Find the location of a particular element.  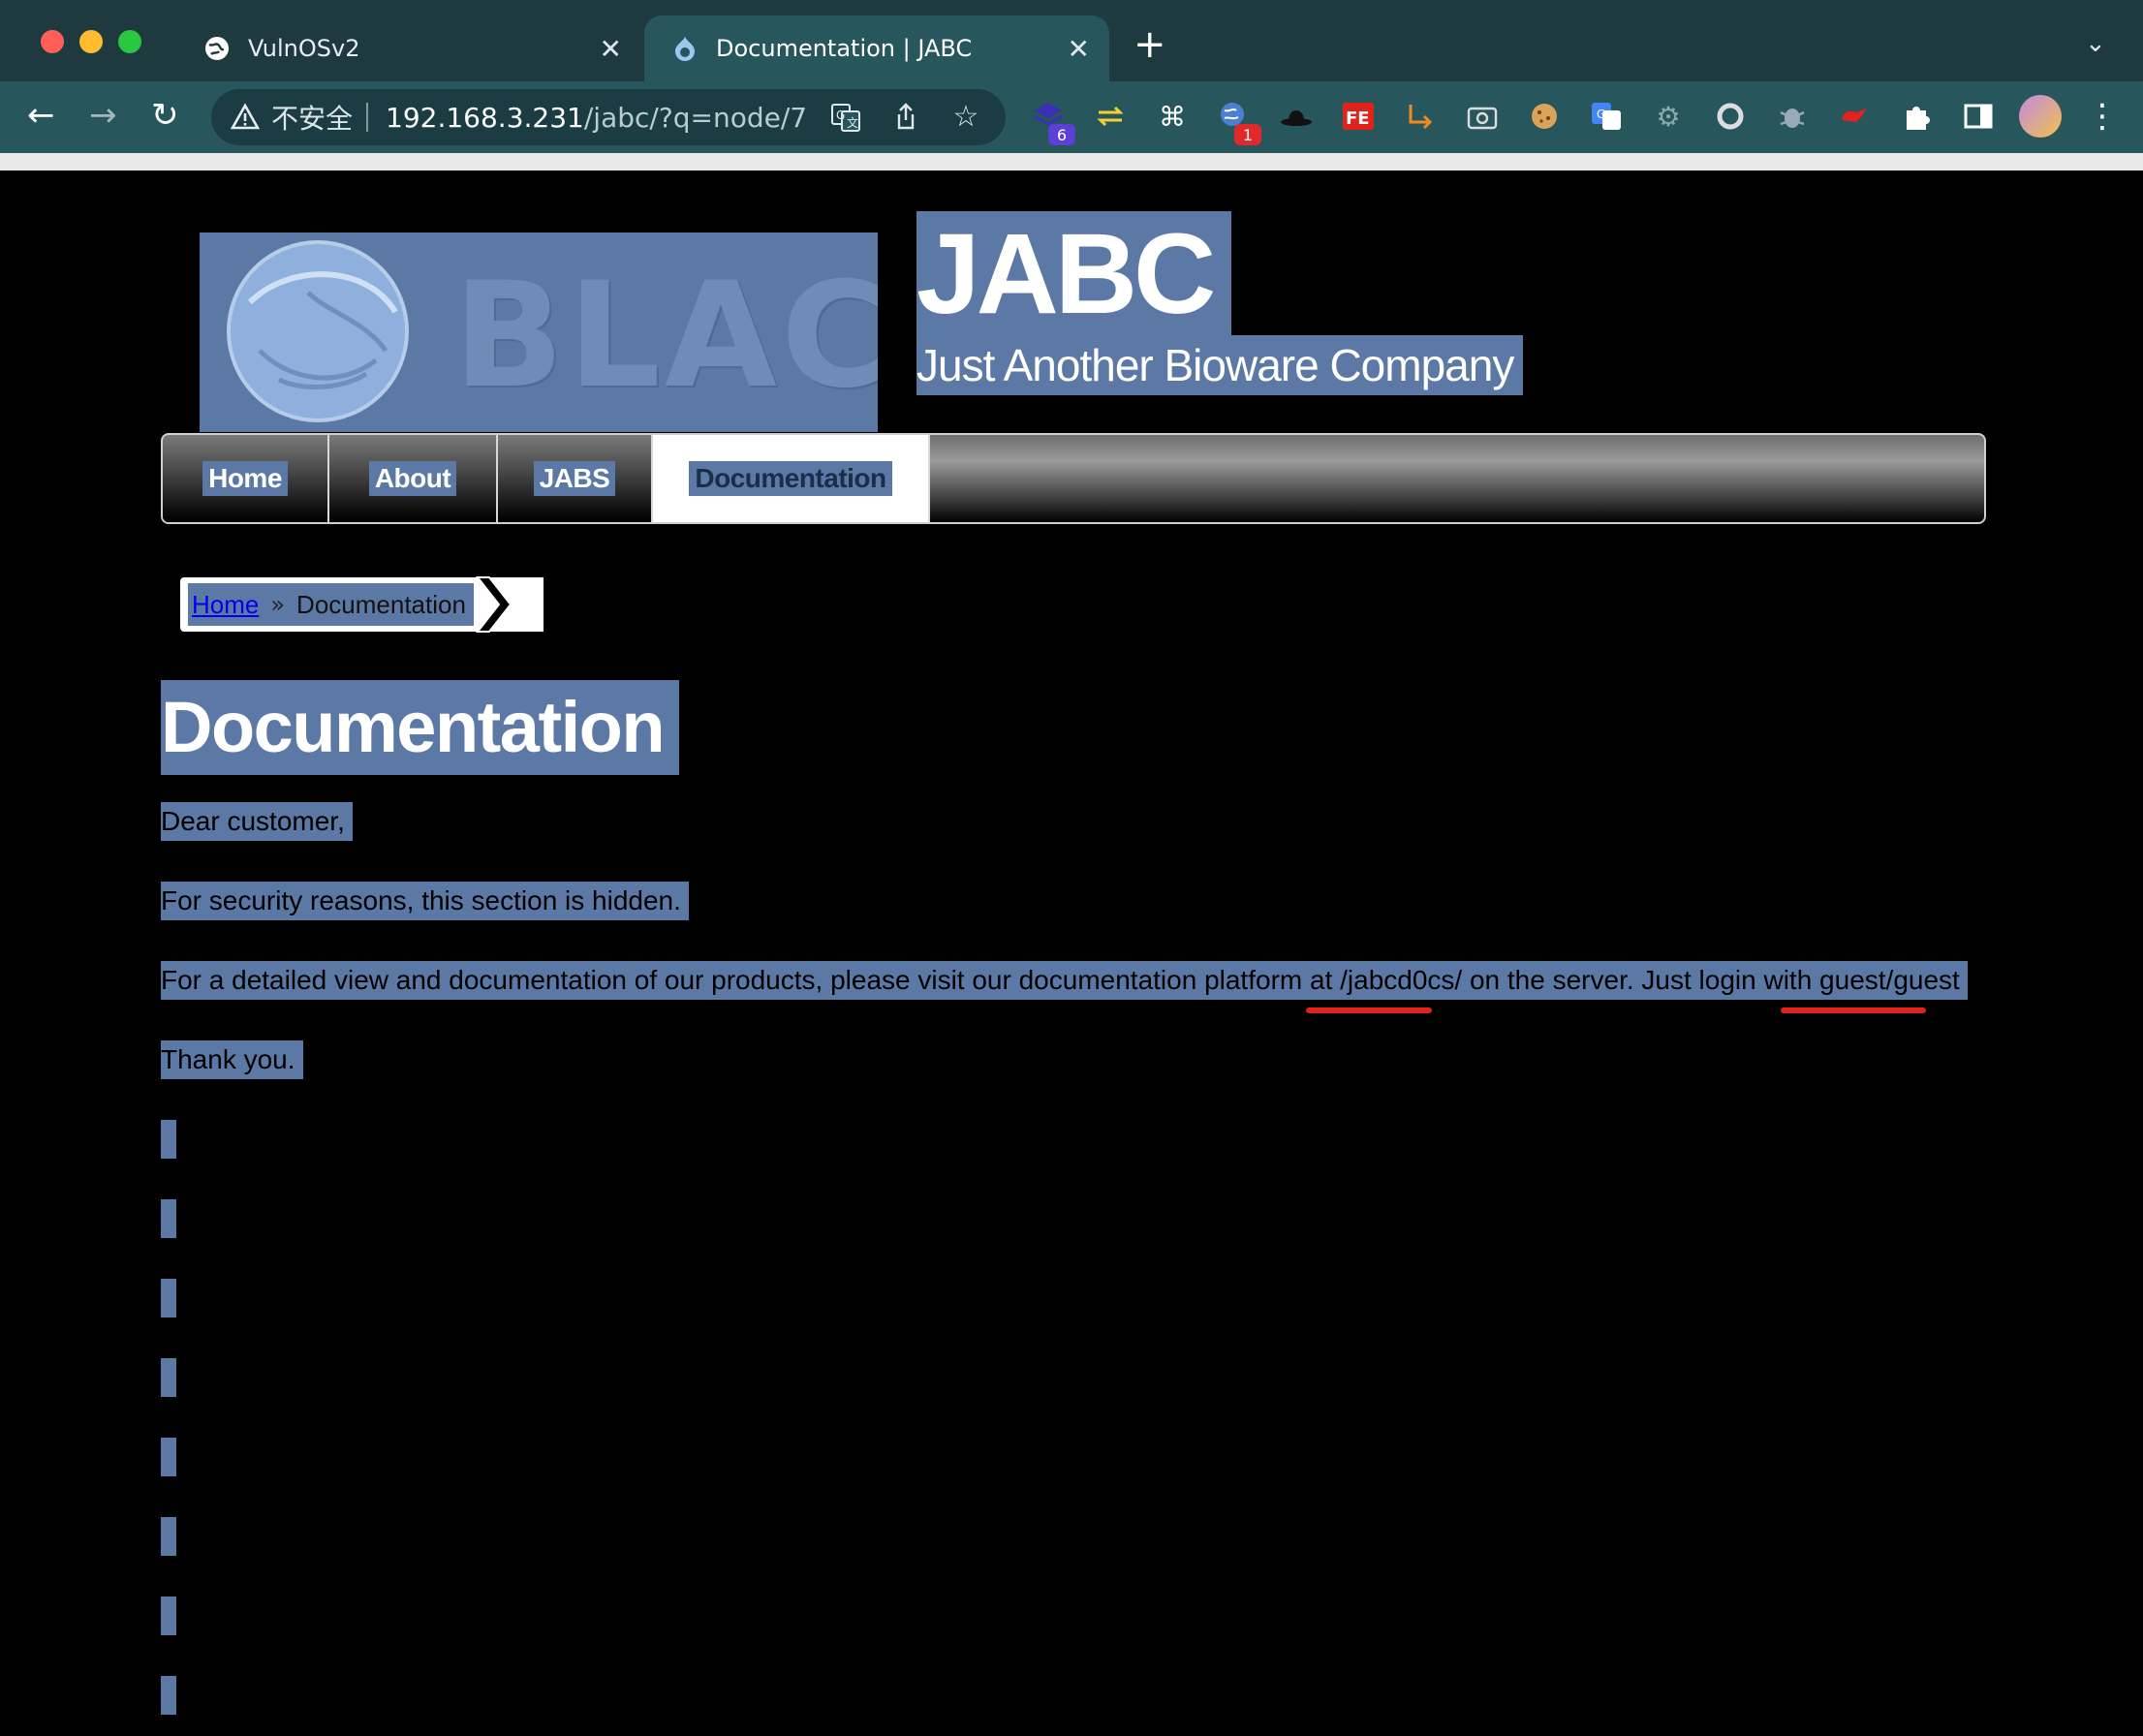

translate-icon: G文 is located at coordinates (845, 117).